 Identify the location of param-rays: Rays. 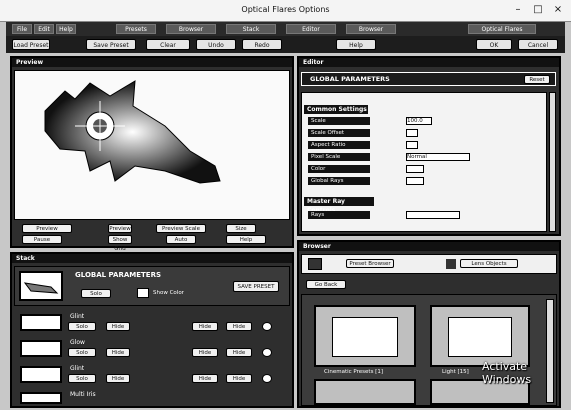
(339, 215).